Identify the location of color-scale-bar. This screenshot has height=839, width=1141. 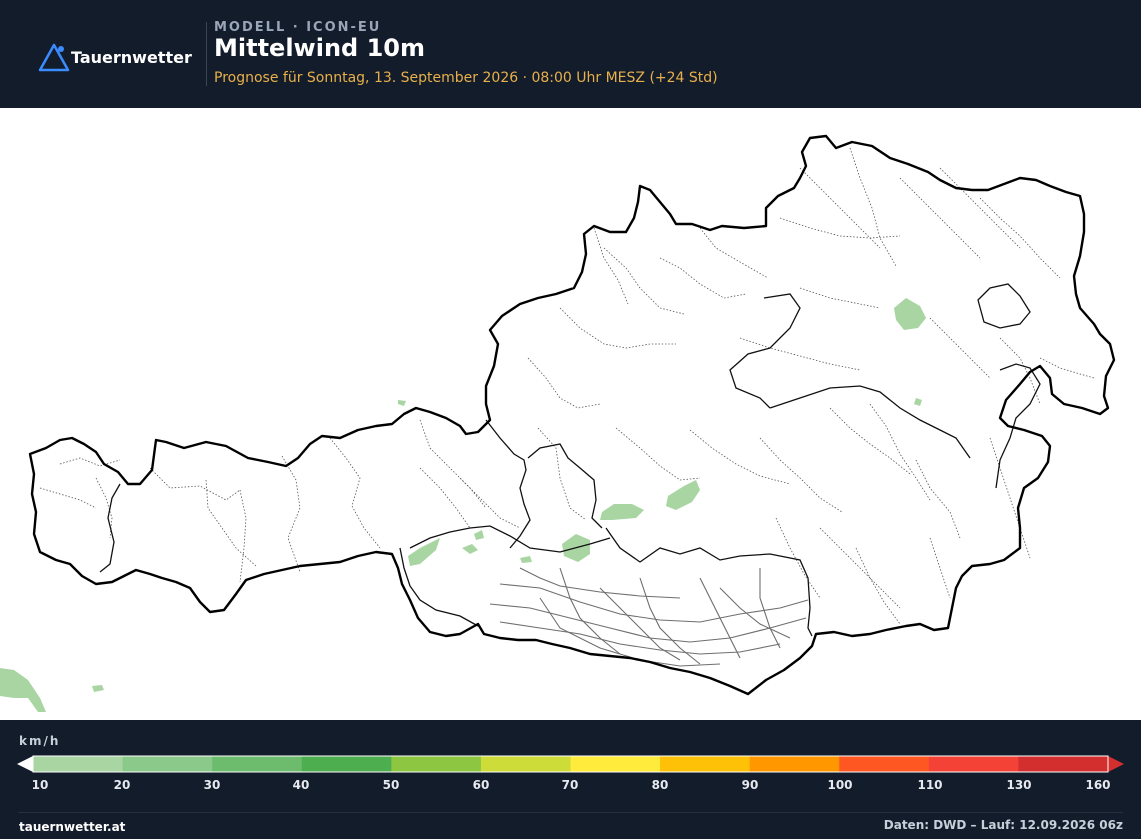
(570, 764).